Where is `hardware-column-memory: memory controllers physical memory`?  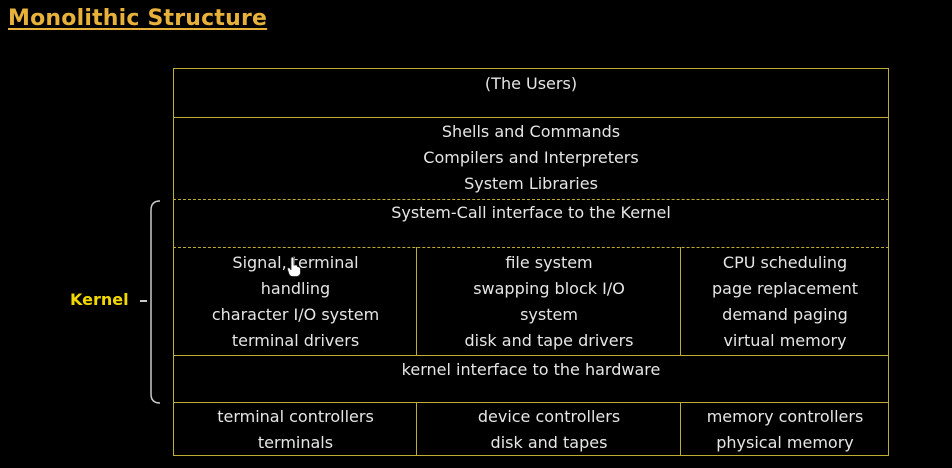 hardware-column-memory: memory controllers physical memory is located at coordinates (785, 430).